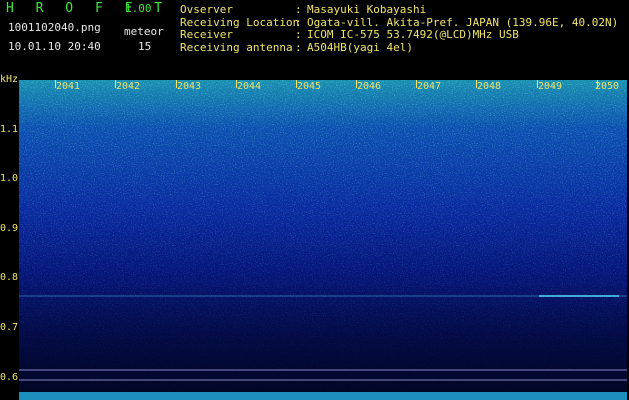 The width and height of the screenshot is (629, 400). Describe the element at coordinates (9, 327) in the screenshot. I see `y-tick: 0.7` at that location.